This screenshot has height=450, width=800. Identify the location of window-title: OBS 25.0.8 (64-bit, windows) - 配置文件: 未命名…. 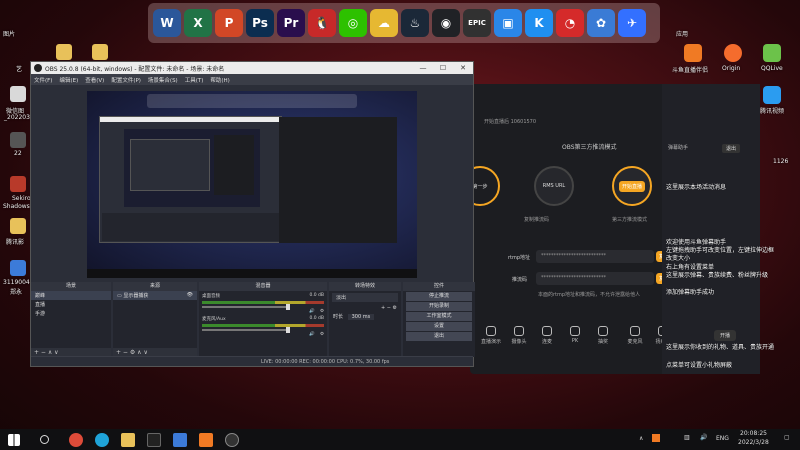
(135, 69).